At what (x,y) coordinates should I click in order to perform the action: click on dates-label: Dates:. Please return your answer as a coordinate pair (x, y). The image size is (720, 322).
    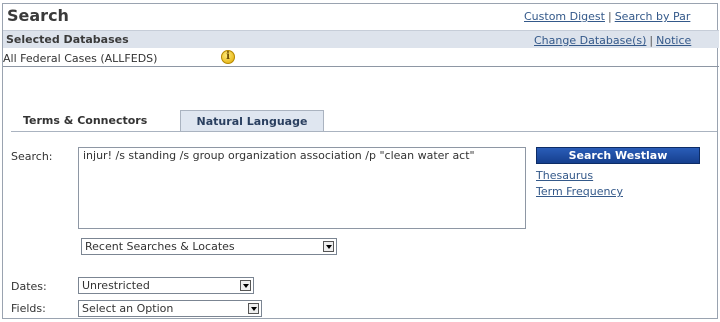
    Looking at the image, I should click on (29, 286).